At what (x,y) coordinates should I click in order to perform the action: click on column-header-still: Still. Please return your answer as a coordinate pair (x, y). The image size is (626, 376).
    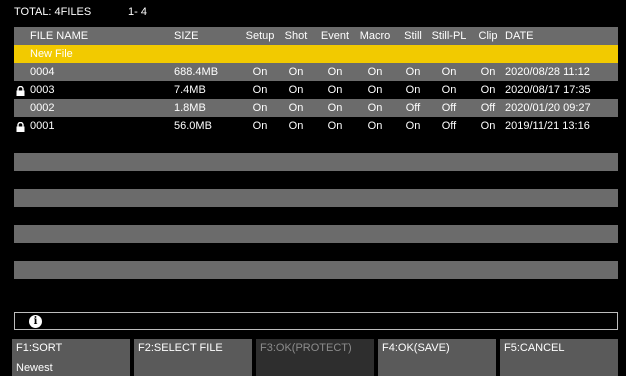
    Looking at the image, I should click on (413, 36).